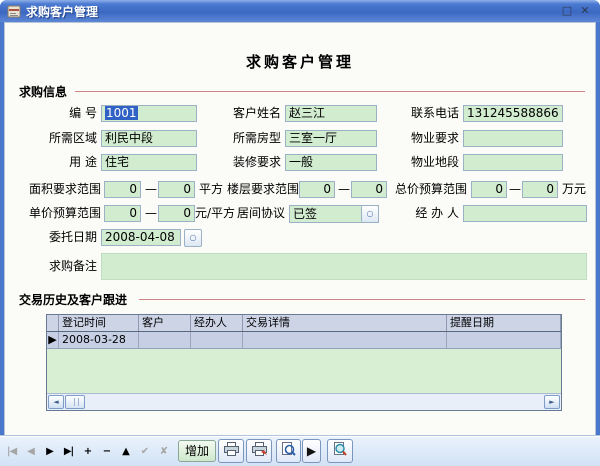 This screenshot has width=600, height=466. Describe the element at coordinates (43, 92) in the screenshot. I see `section-title-info: 求购信息` at that location.